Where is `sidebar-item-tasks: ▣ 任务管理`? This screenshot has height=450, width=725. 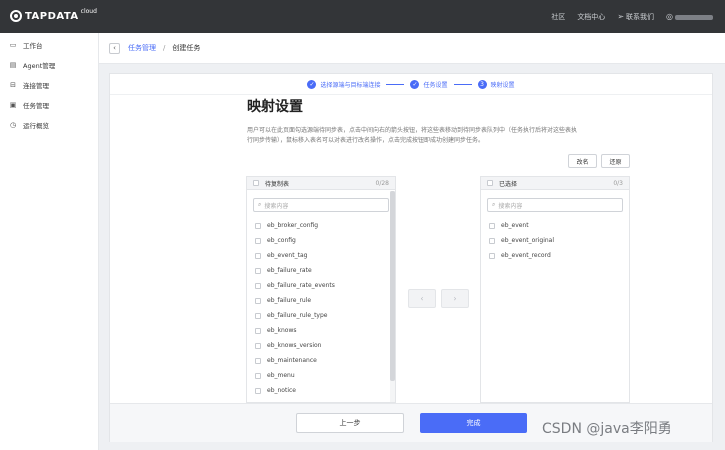
sidebar-item-tasks: ▣ 任务管理 is located at coordinates (49, 105).